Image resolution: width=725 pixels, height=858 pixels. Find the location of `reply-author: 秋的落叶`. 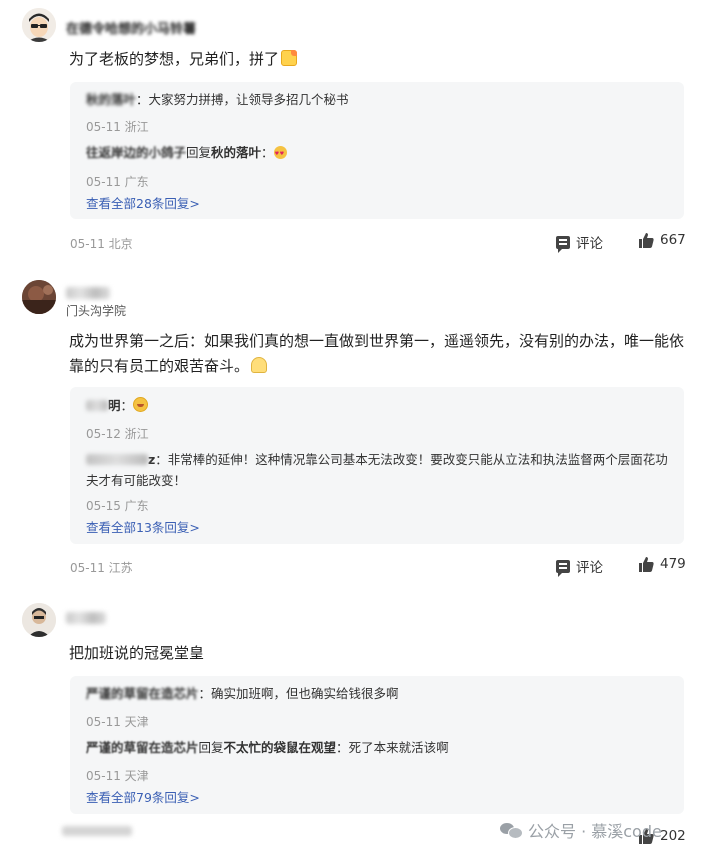

reply-author: 秋的落叶 is located at coordinates (111, 99).